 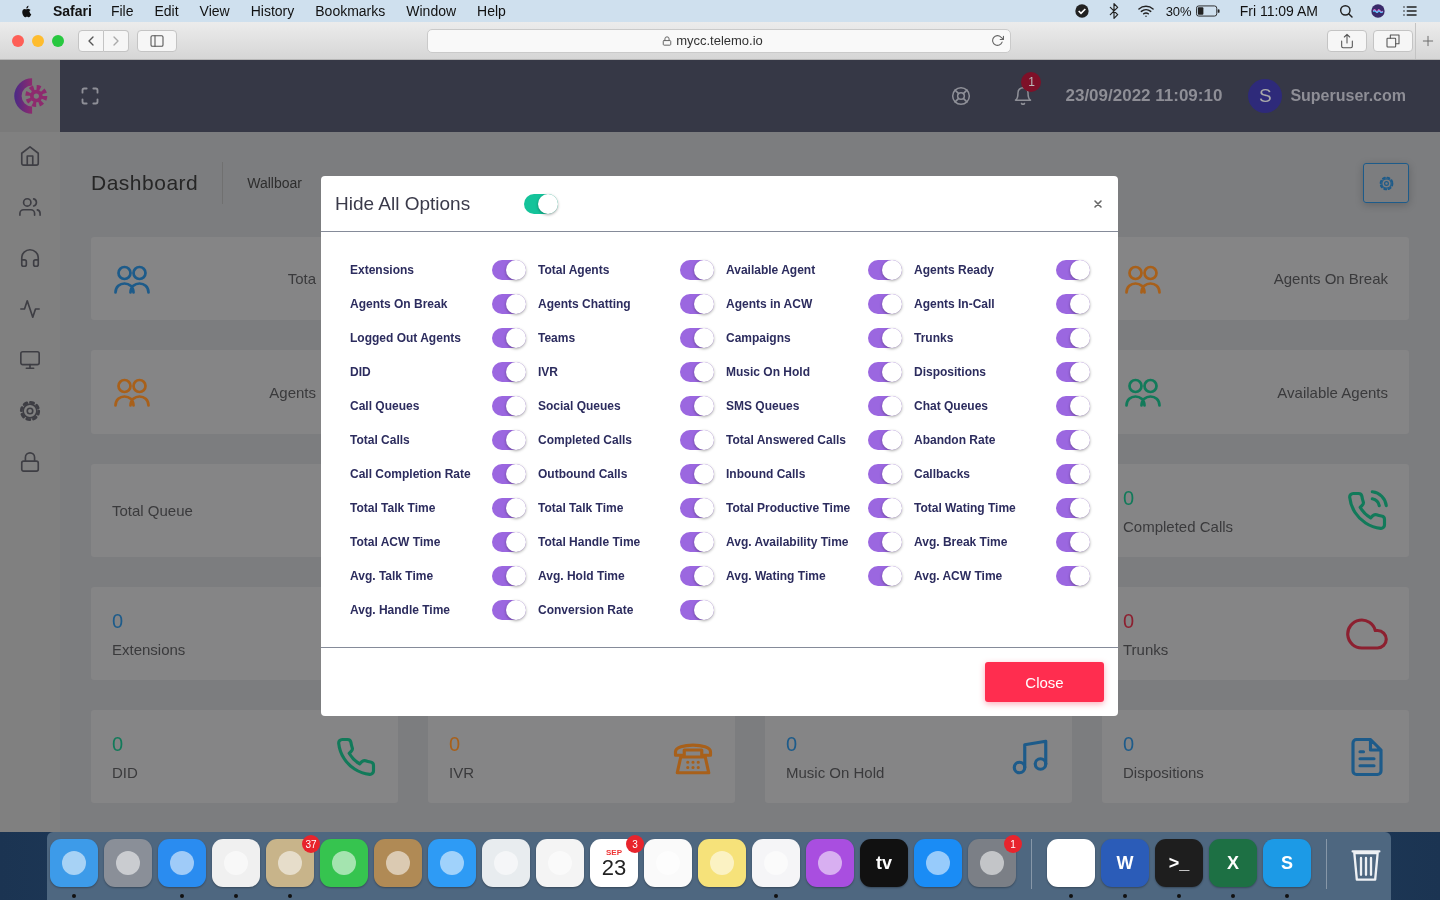 What do you see at coordinates (961, 96) in the screenshot?
I see `lifebuoy-icon` at bounding box center [961, 96].